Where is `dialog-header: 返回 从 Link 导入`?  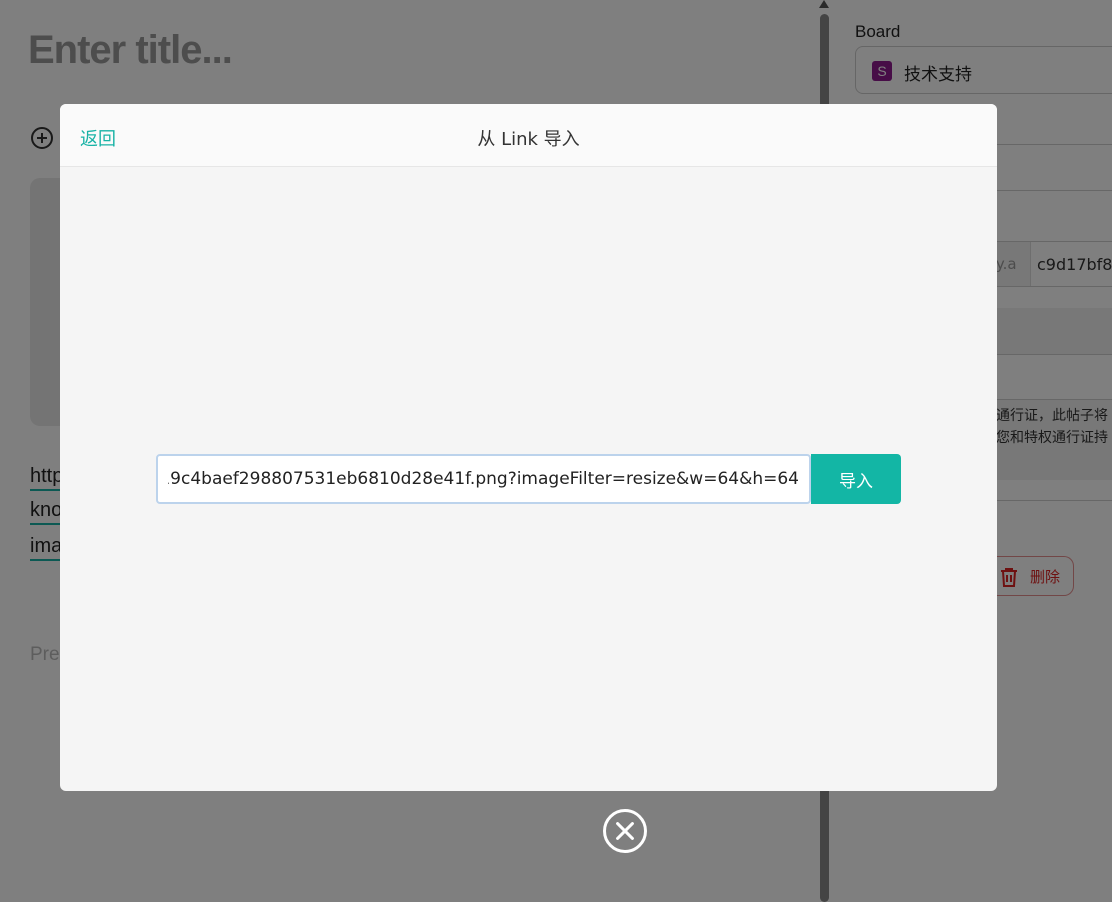 dialog-header: 返回 从 Link 导入 is located at coordinates (528, 135).